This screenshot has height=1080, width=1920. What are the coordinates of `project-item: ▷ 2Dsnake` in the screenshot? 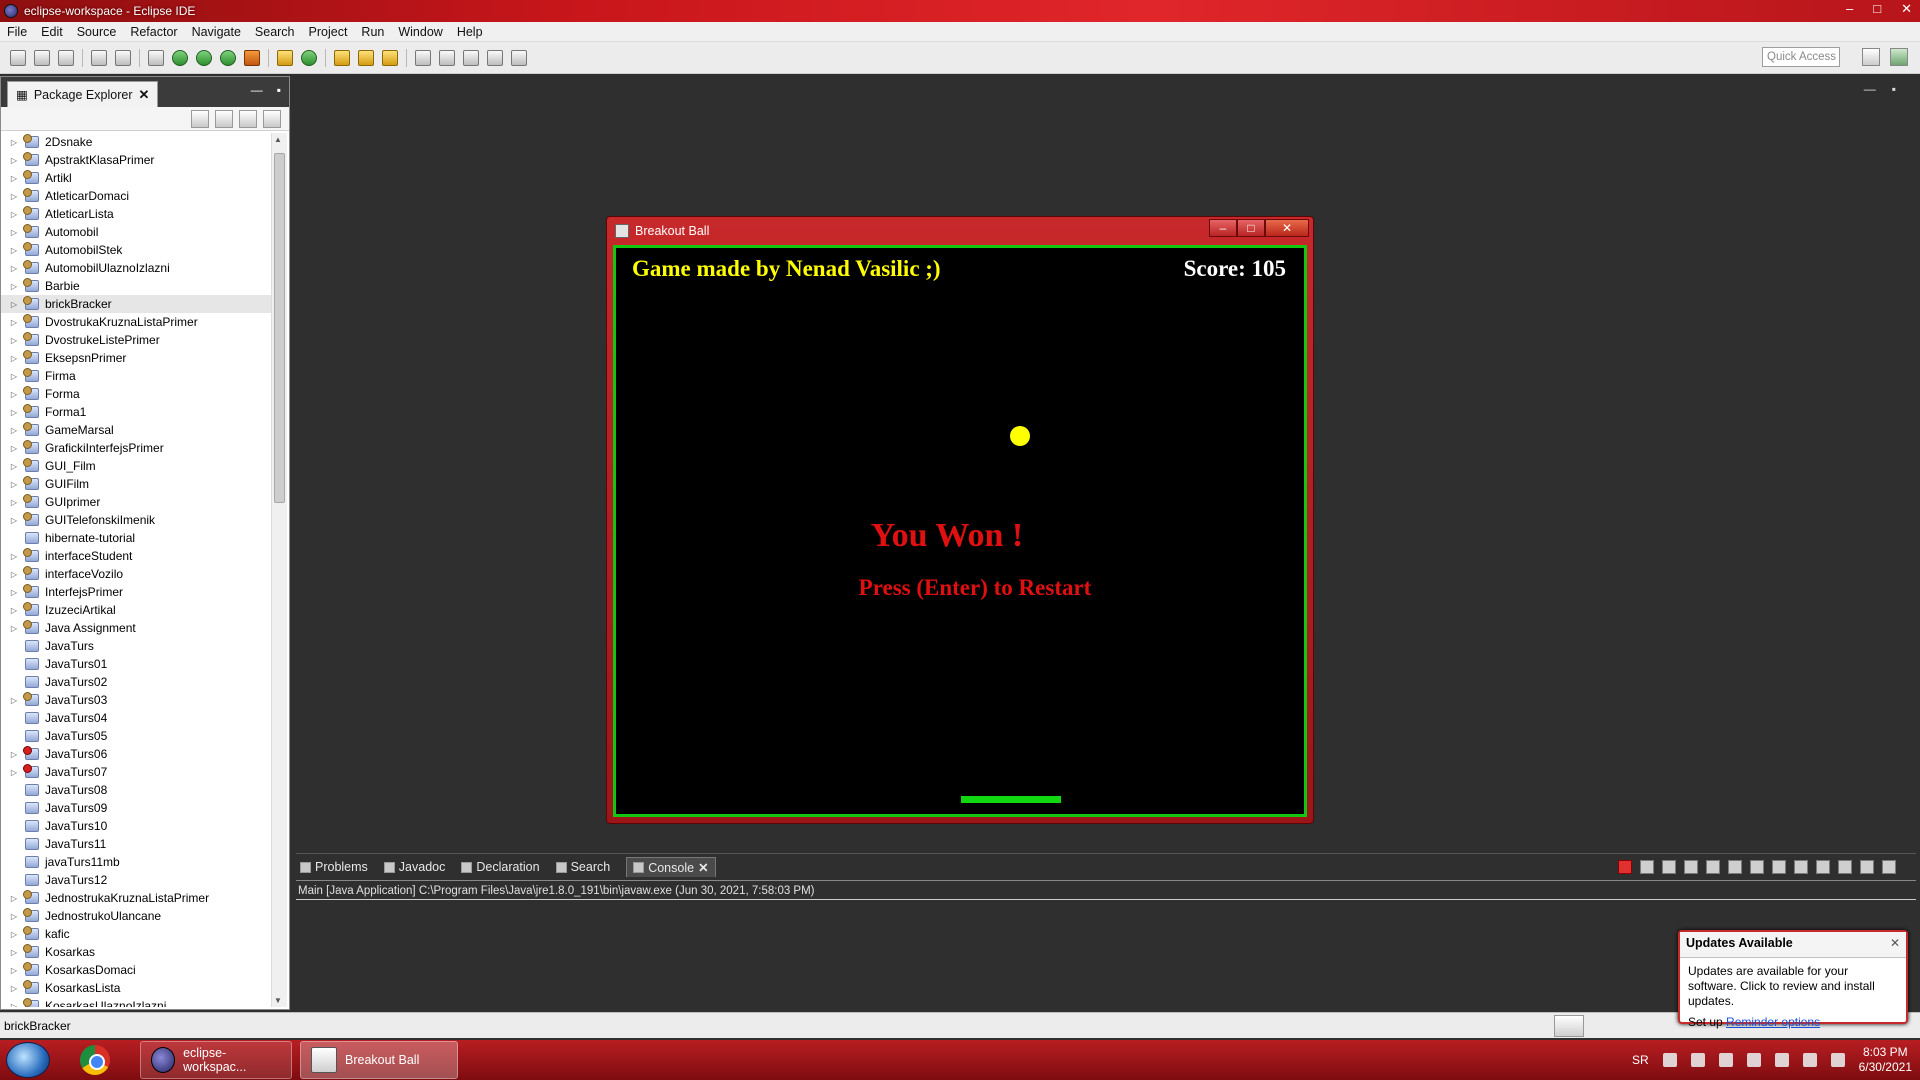 It's located at (136, 142).